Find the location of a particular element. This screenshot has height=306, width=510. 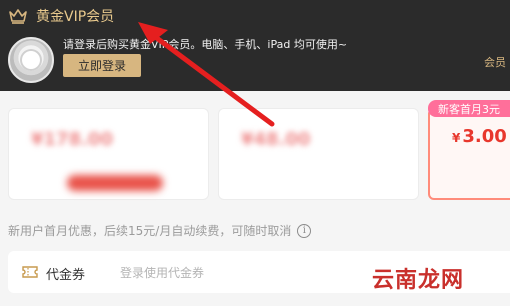

title-row: 黄金VIP会员 is located at coordinates (61, 16).